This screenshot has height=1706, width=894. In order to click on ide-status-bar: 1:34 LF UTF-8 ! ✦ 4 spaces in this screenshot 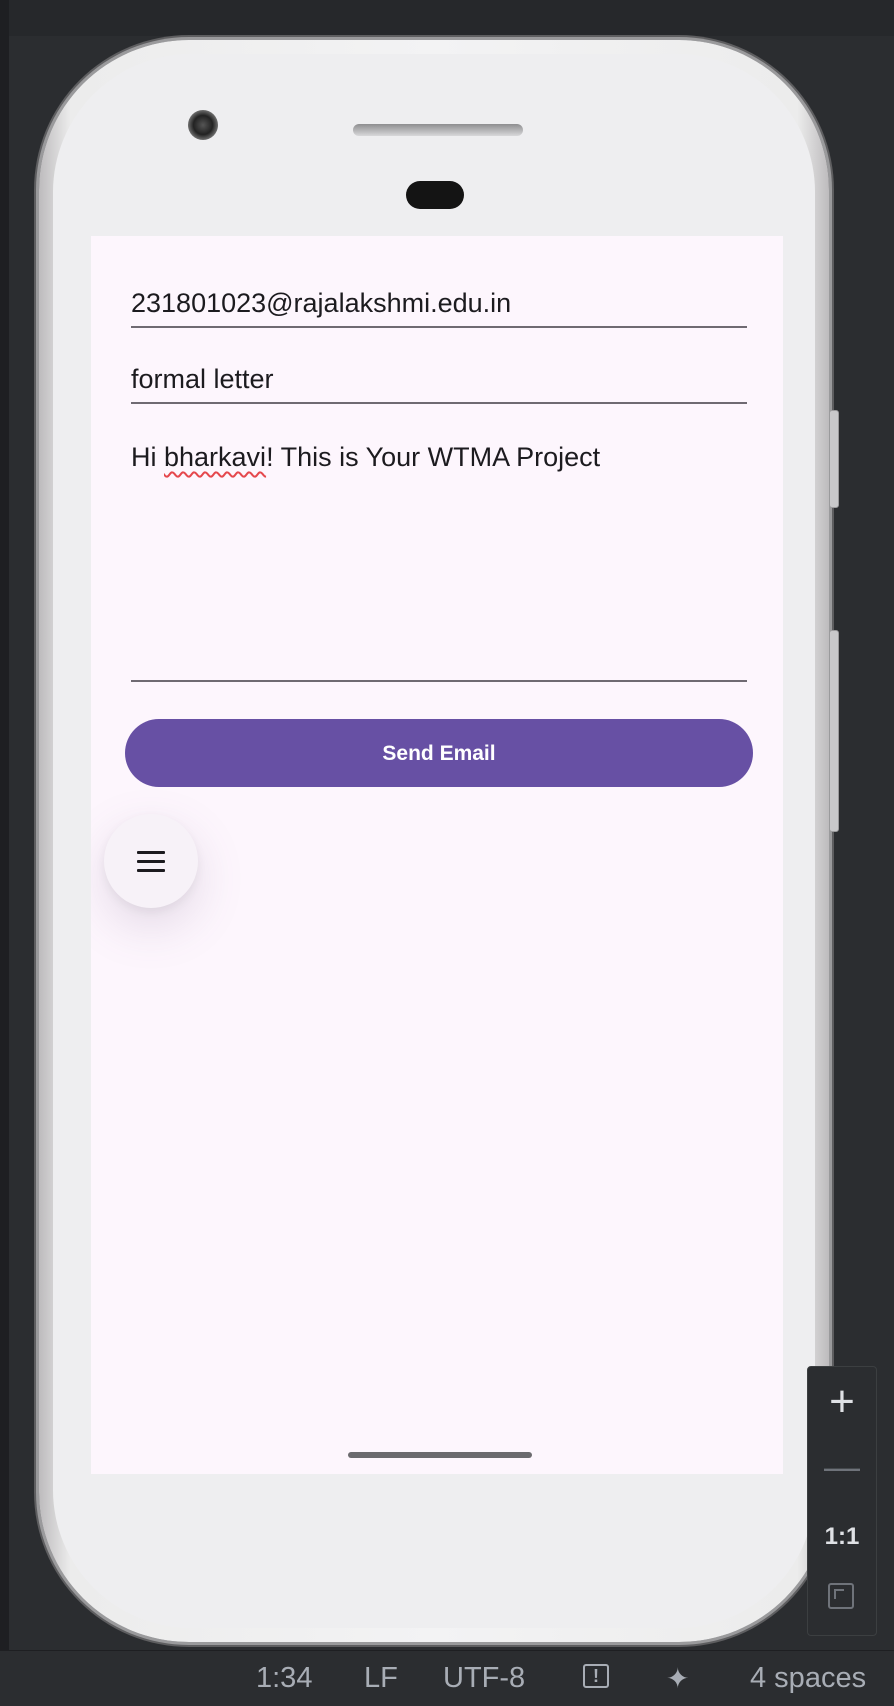, I will do `click(447, 1678)`.